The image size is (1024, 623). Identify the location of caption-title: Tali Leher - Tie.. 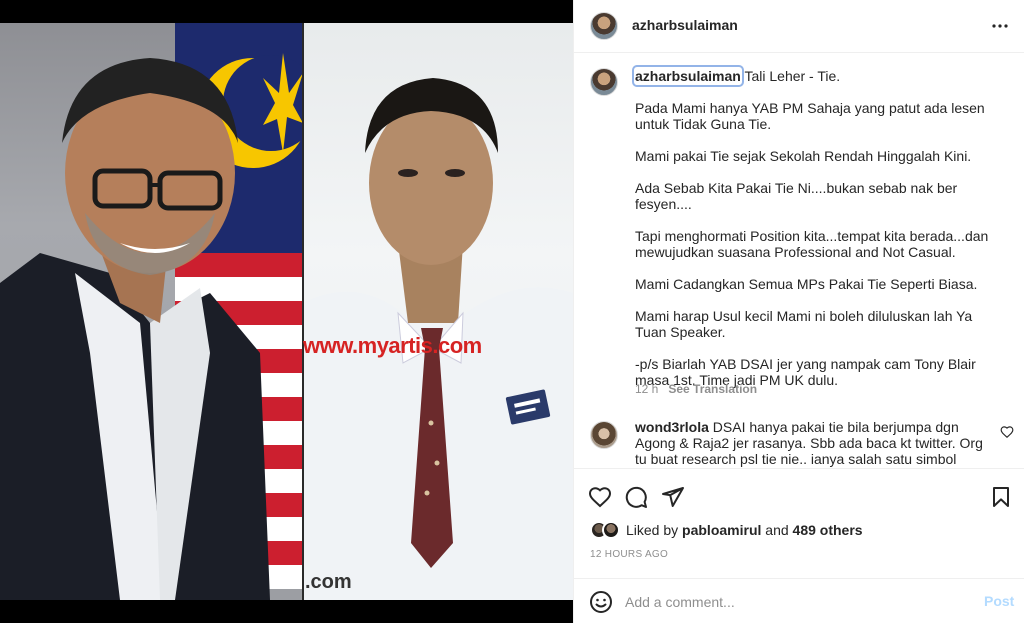
(792, 76).